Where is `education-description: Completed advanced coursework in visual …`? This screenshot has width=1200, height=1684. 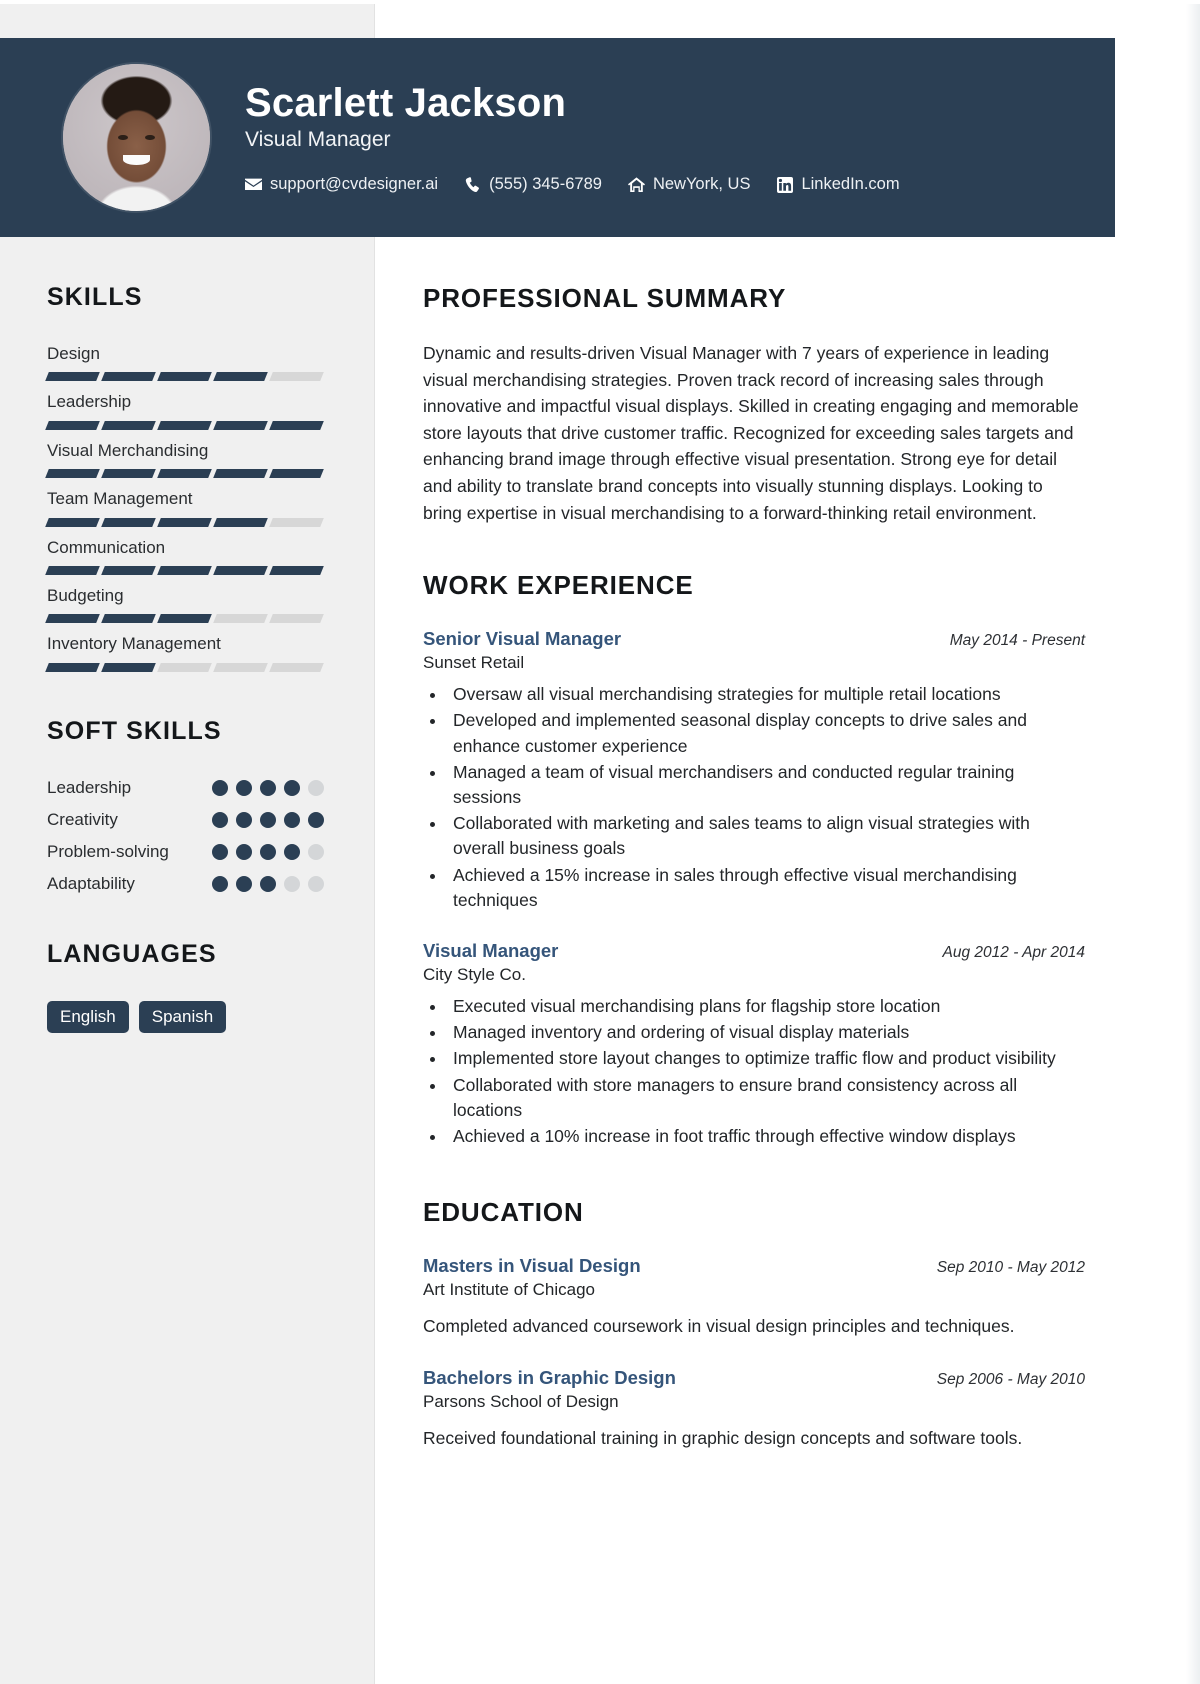 education-description: Completed advanced coursework in visual … is located at coordinates (719, 1326).